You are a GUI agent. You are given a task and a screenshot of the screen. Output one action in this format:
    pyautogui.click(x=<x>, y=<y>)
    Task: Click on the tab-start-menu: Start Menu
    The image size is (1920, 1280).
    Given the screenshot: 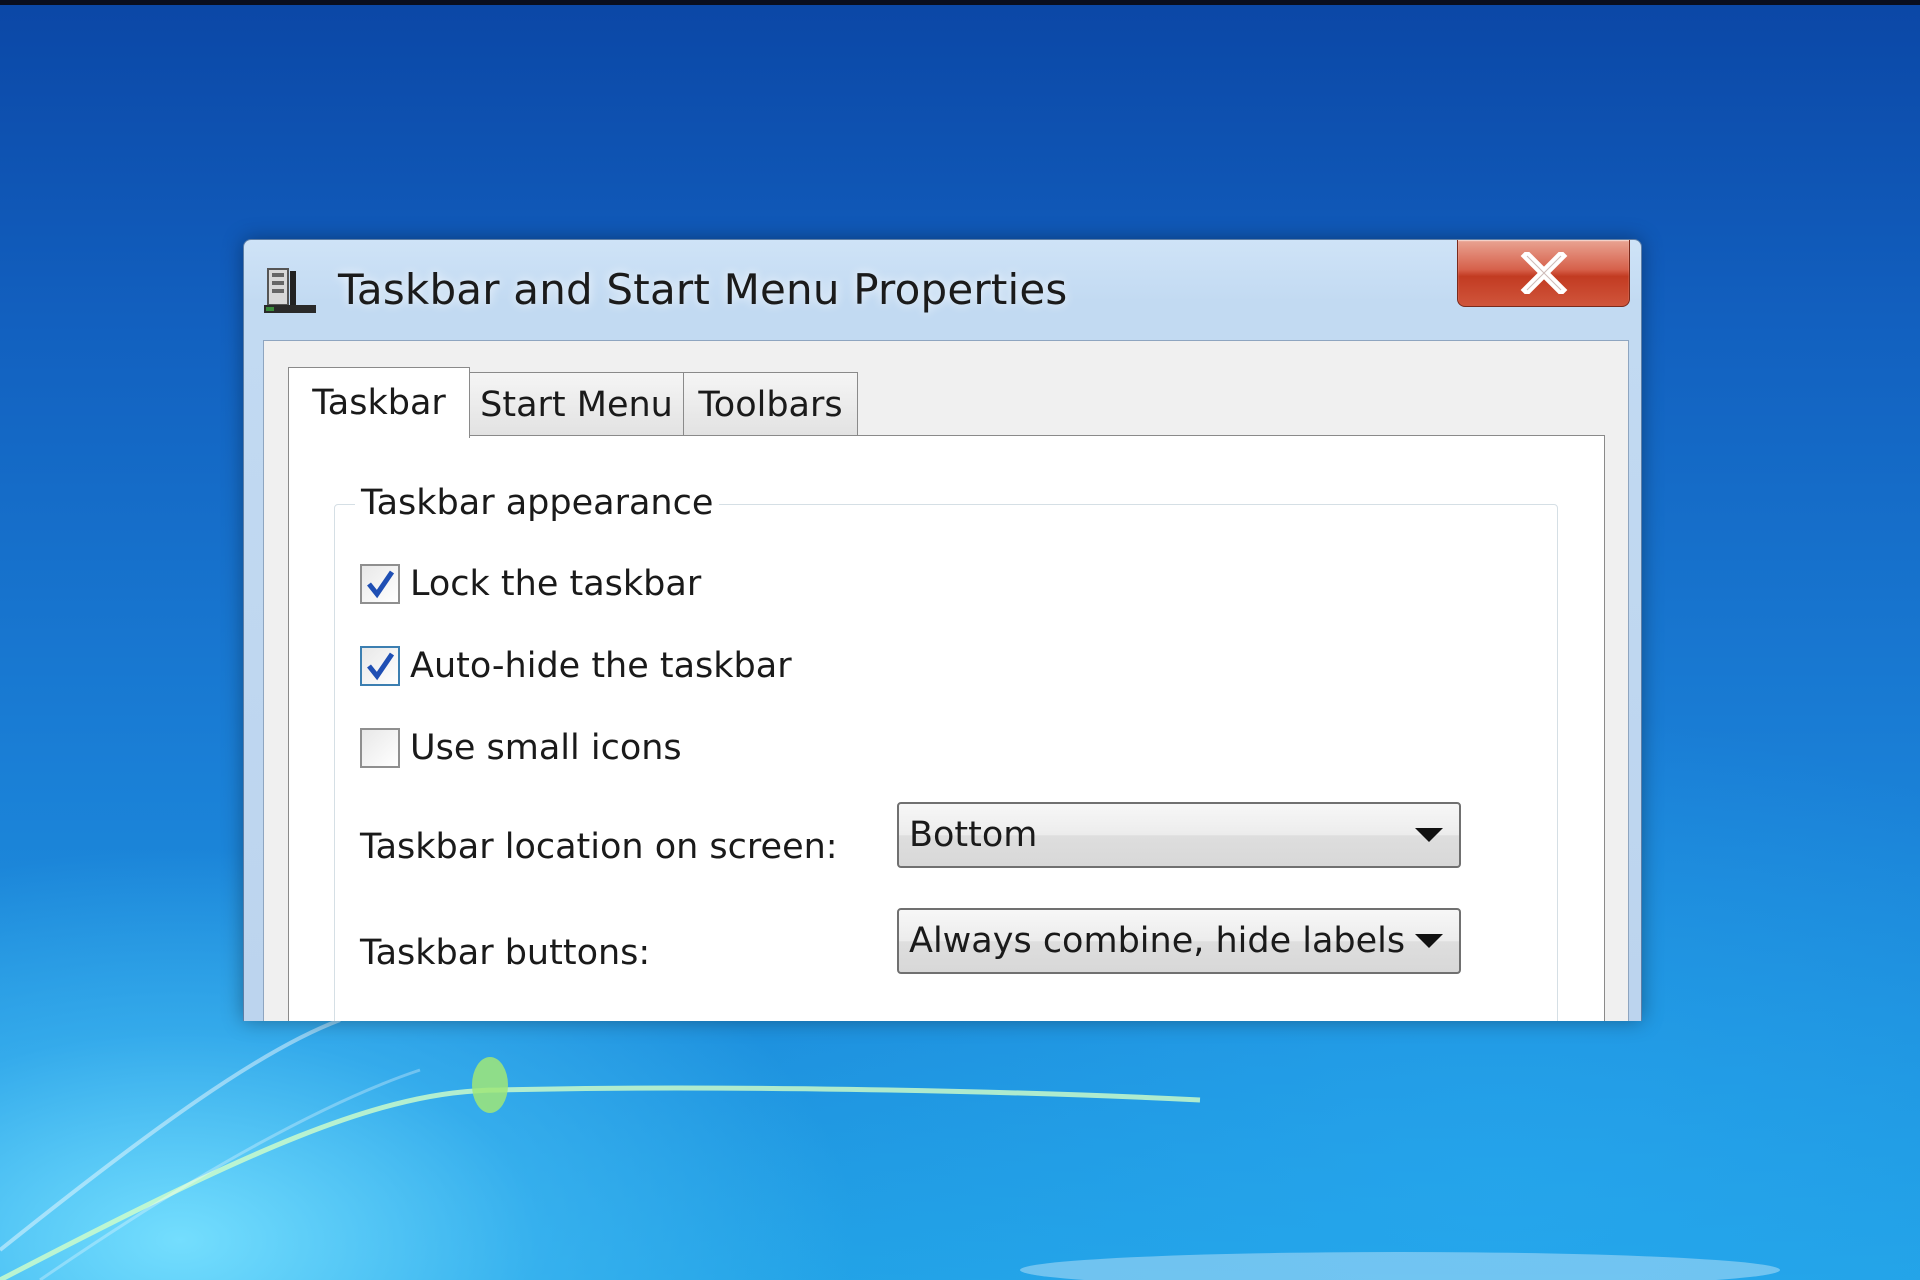 What is the action you would take?
    pyautogui.click(x=576, y=404)
    